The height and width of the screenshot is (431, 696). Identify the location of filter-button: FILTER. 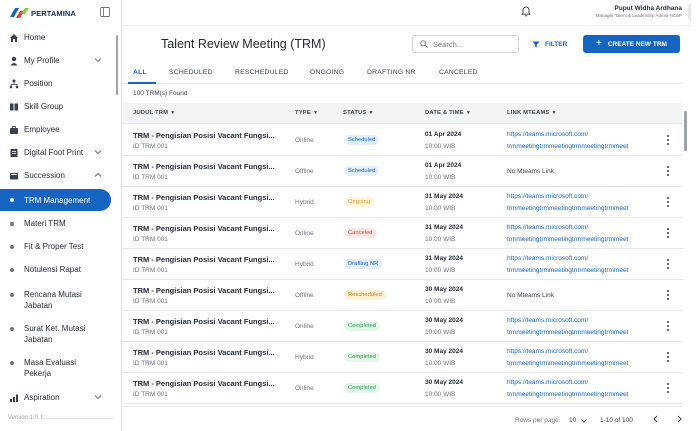
(549, 44).